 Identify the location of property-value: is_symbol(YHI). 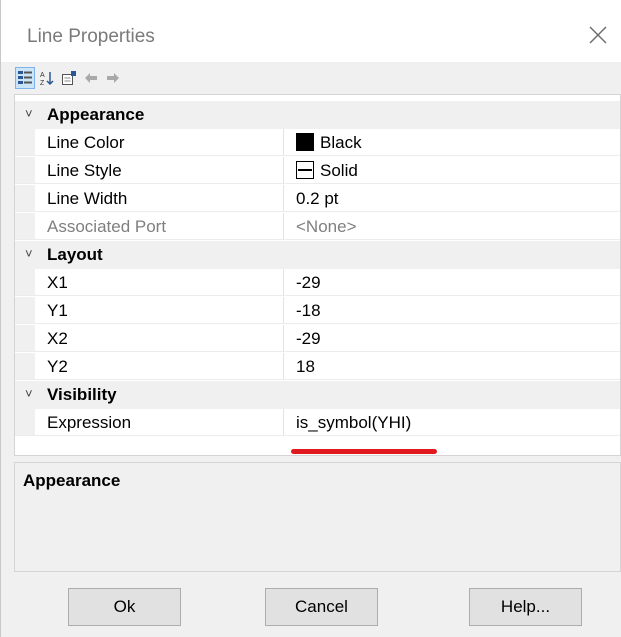
(354, 422).